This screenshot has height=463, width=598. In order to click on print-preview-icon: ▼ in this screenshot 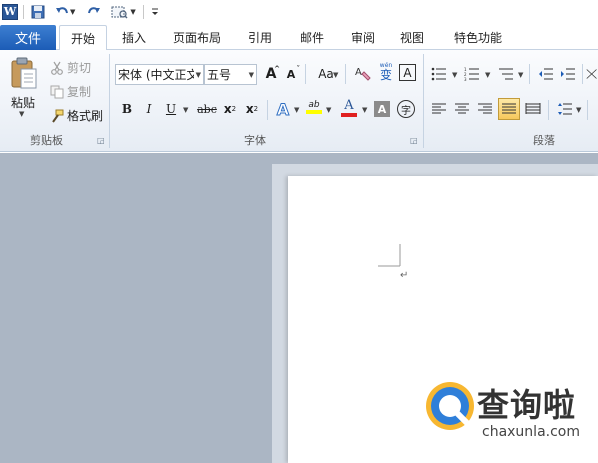, I will do `click(123, 12)`.